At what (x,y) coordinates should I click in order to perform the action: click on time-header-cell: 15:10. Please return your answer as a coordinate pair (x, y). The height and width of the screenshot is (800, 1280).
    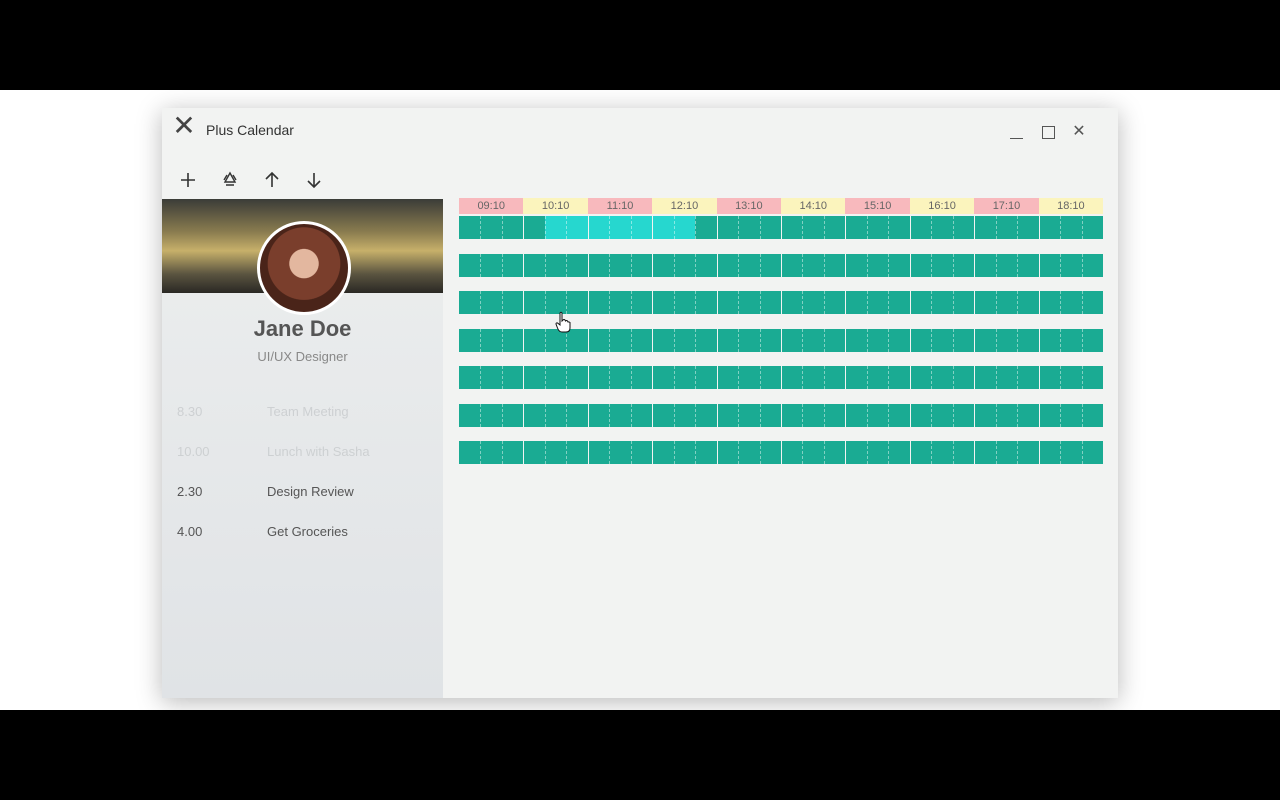
    Looking at the image, I should click on (877, 206).